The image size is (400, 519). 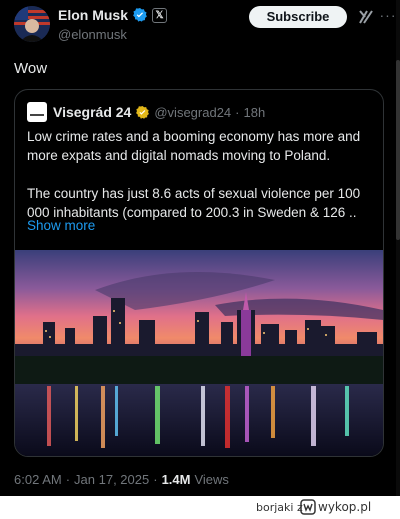 What do you see at coordinates (308, 507) in the screenshot?
I see `wykop-icon` at bounding box center [308, 507].